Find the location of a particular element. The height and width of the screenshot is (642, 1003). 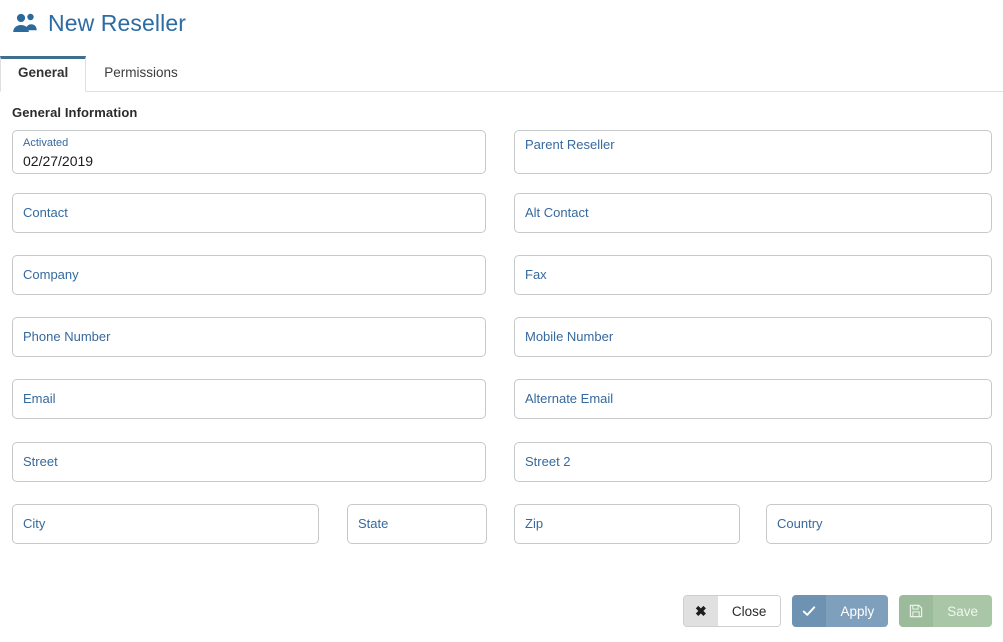

apply-button: Apply is located at coordinates (840, 611).